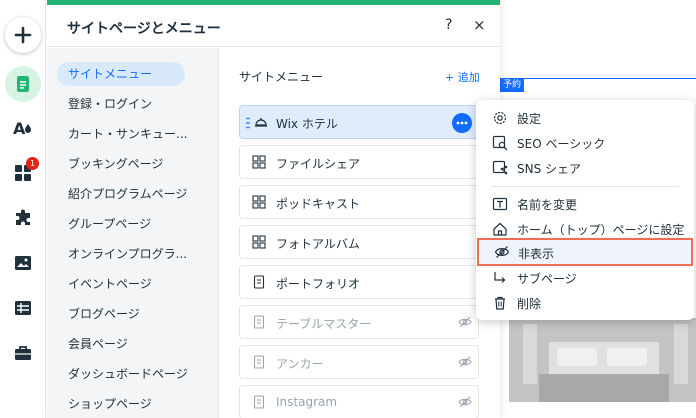 This screenshot has width=696, height=418. What do you see at coordinates (132, 404) in the screenshot?
I see `category-item: ショップページ` at bounding box center [132, 404].